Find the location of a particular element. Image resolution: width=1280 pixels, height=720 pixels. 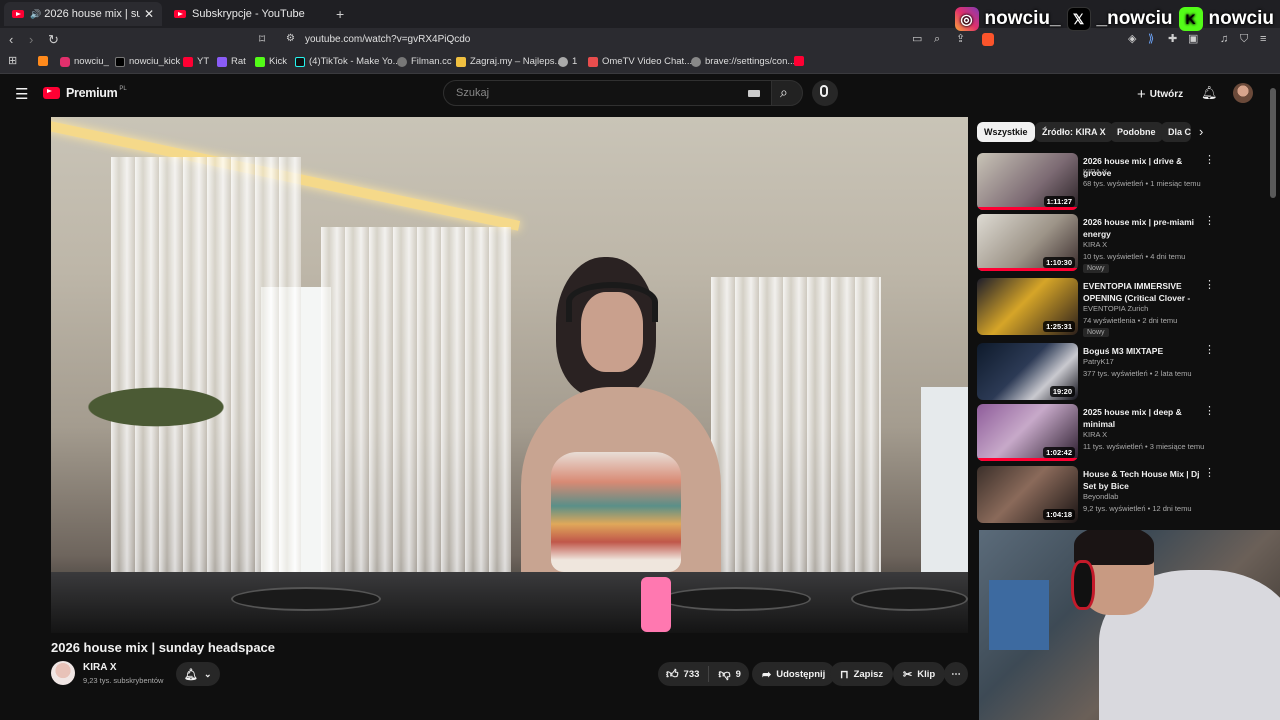

channel-avatar is located at coordinates (63, 673).